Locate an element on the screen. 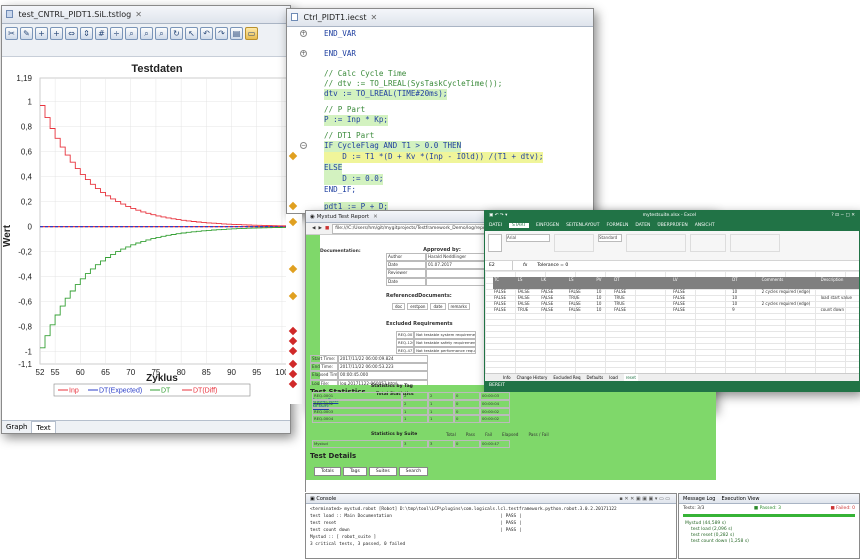 This screenshot has width=860, height=559. name-box: E2 is located at coordinates (501, 265).